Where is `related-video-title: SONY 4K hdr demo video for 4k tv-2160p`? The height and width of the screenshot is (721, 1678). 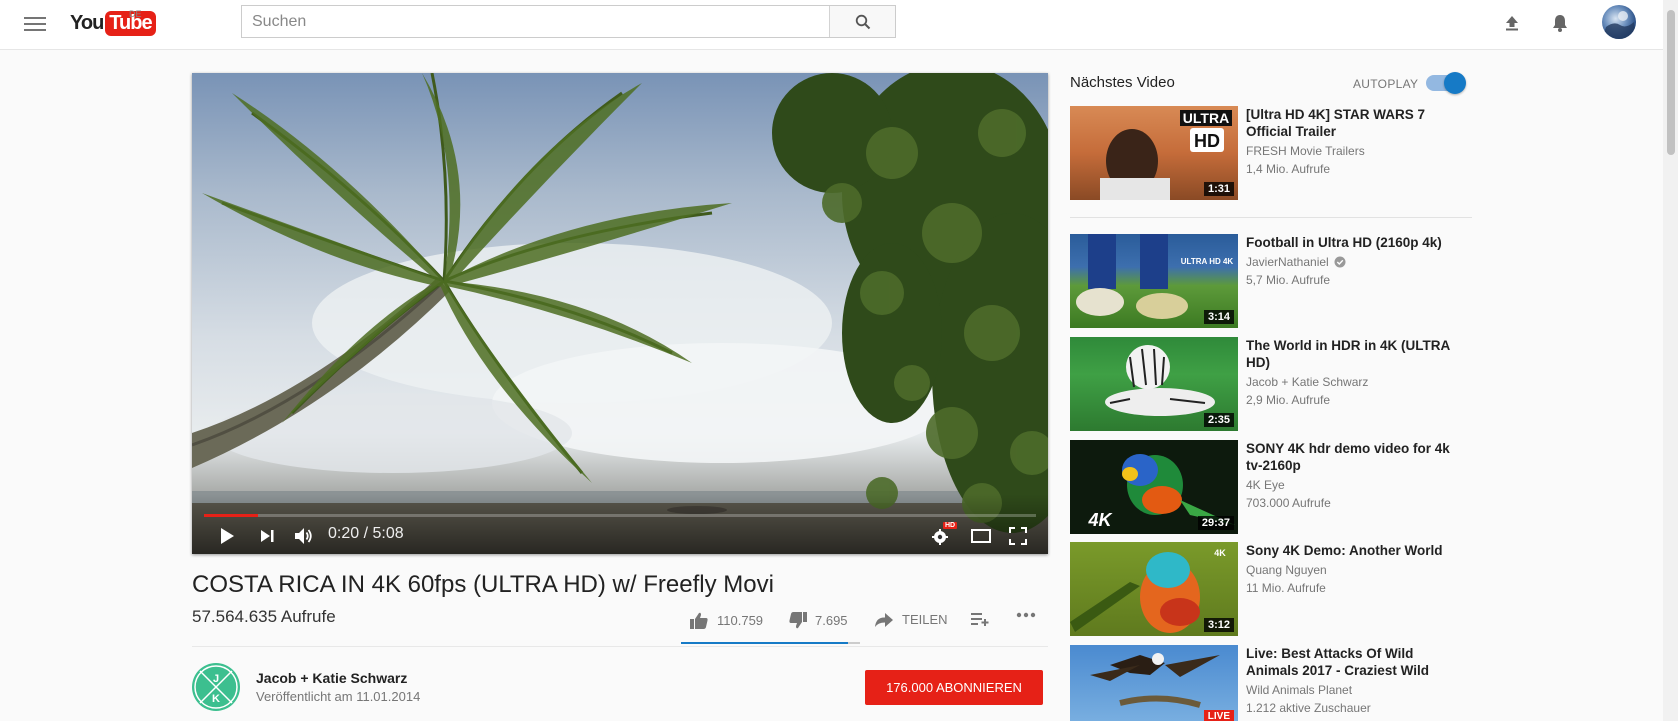
related-video-title: SONY 4K hdr demo video for 4k tv-2160p is located at coordinates (1356, 457).